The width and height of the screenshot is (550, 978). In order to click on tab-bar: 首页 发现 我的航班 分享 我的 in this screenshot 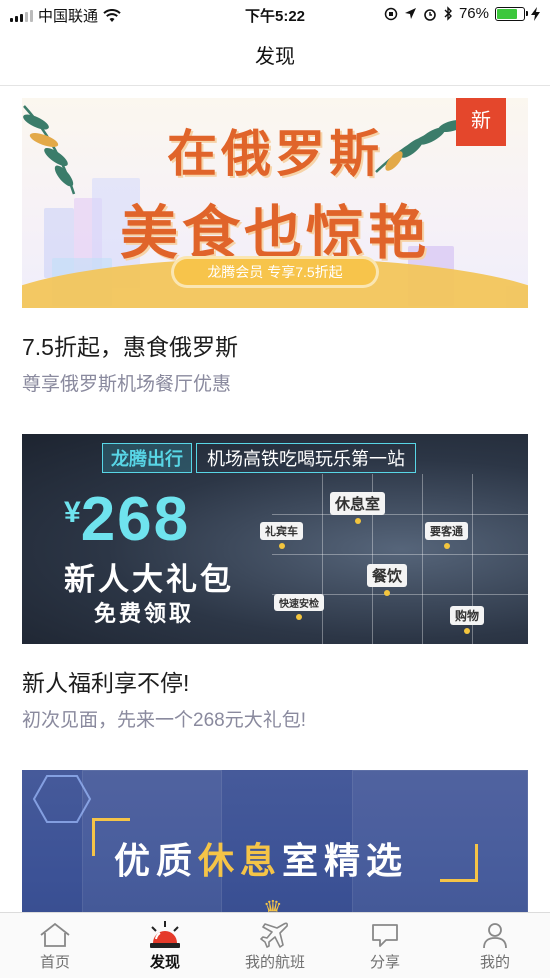, I will do `click(275, 945)`.